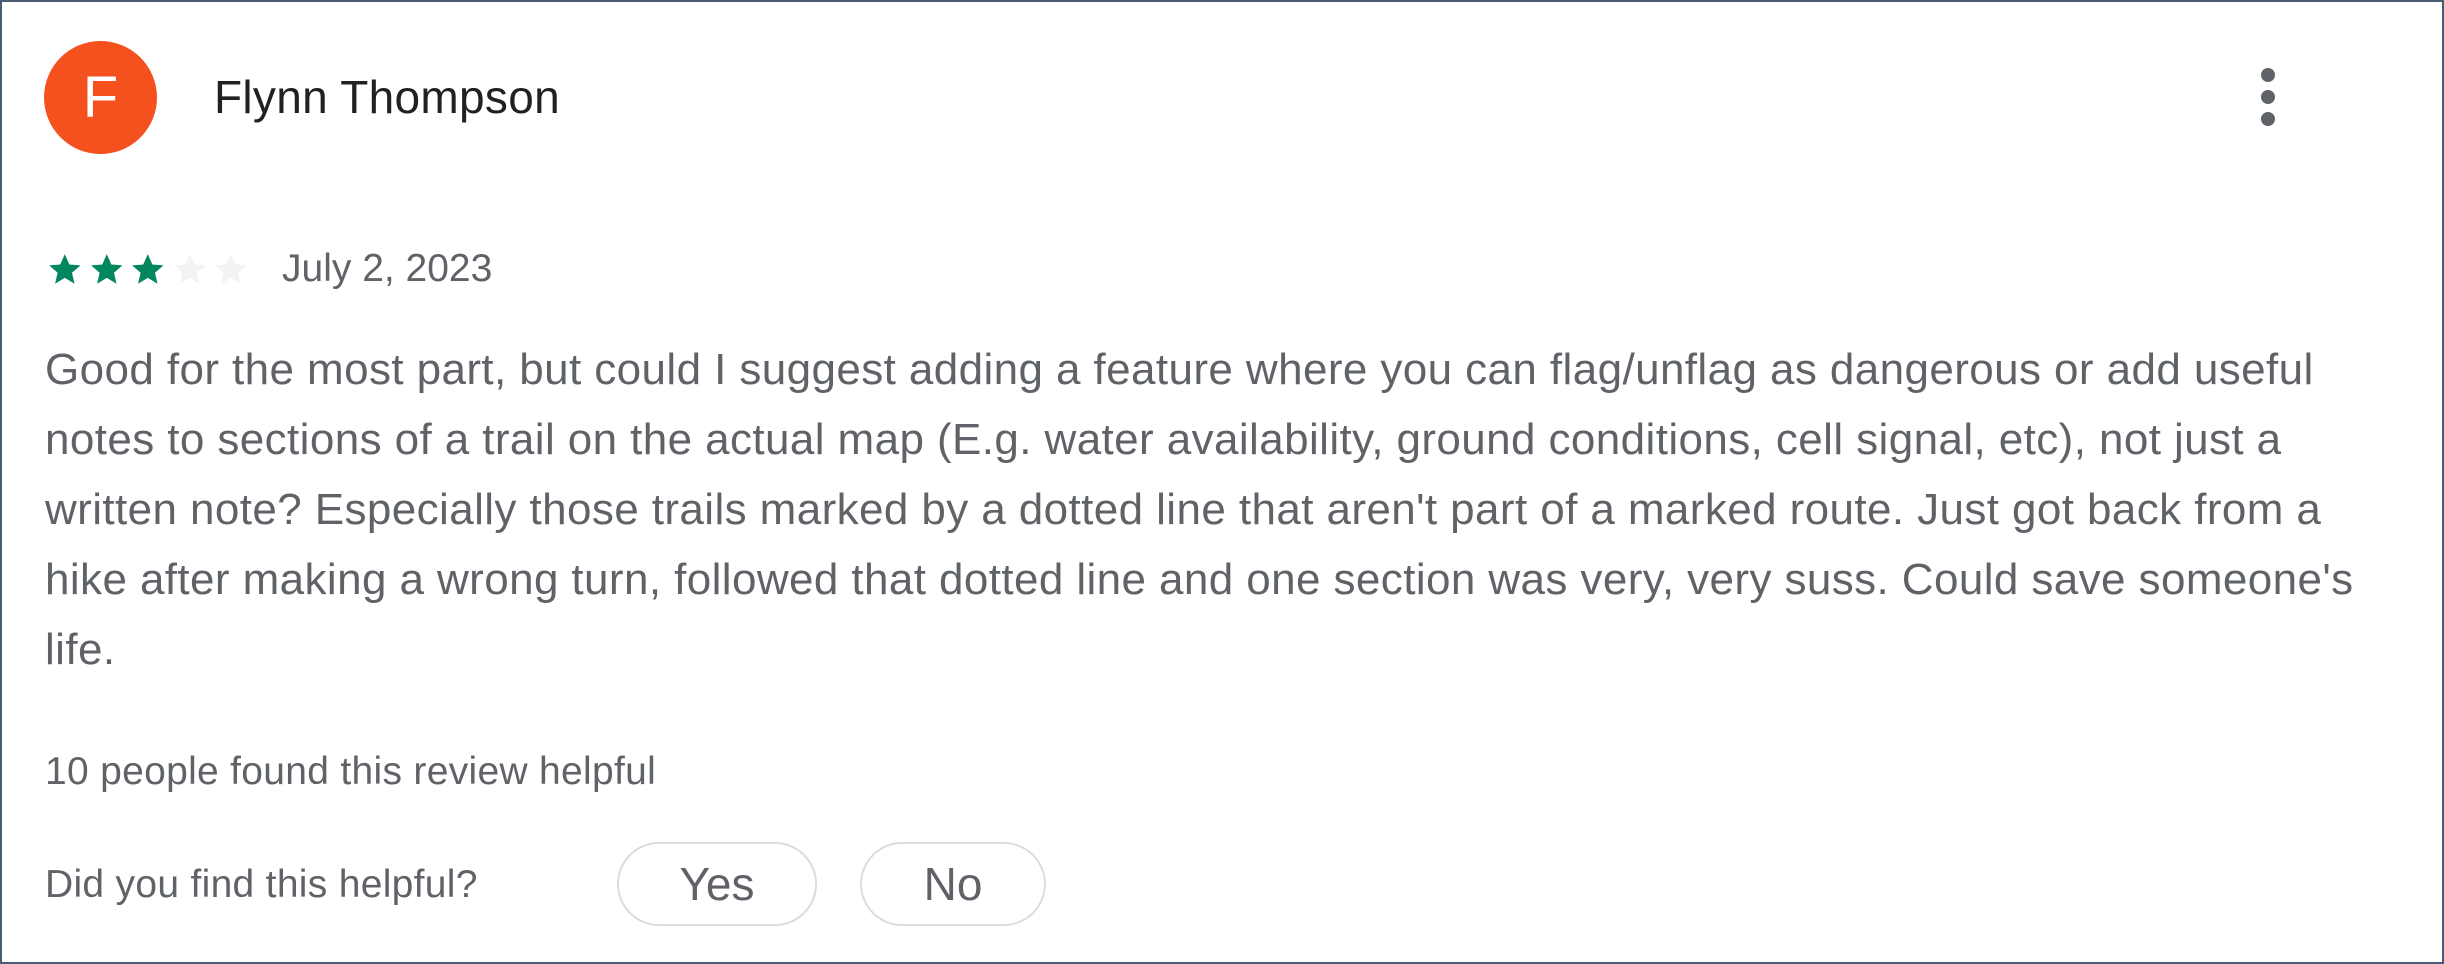 This screenshot has width=2444, height=964. What do you see at coordinates (387, 268) in the screenshot?
I see `review-date: July 2, 2023` at bounding box center [387, 268].